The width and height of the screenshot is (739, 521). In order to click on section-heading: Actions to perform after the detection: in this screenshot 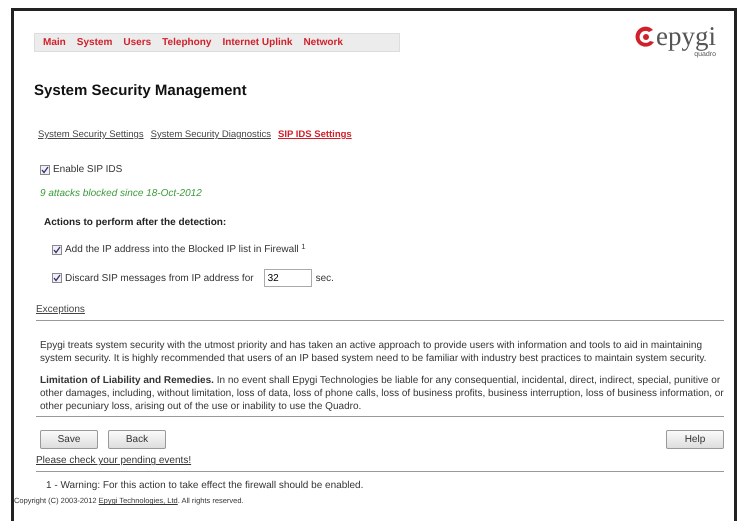, I will do `click(136, 223)`.